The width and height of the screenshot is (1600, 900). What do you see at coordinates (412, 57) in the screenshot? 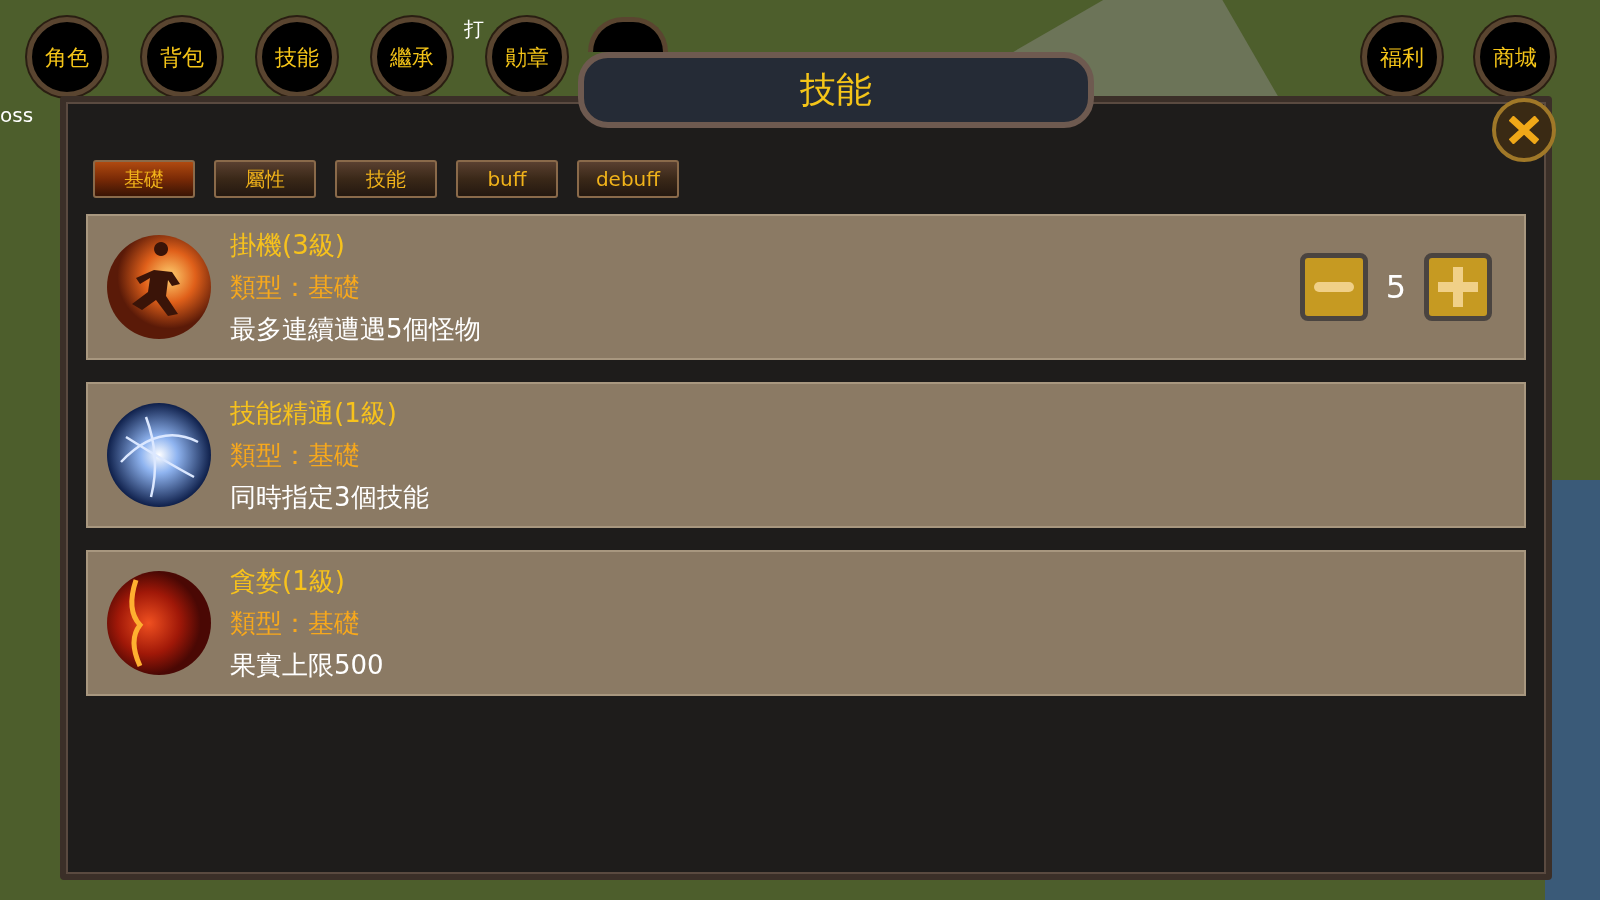
I see `menu-round-button: 繼承` at bounding box center [412, 57].